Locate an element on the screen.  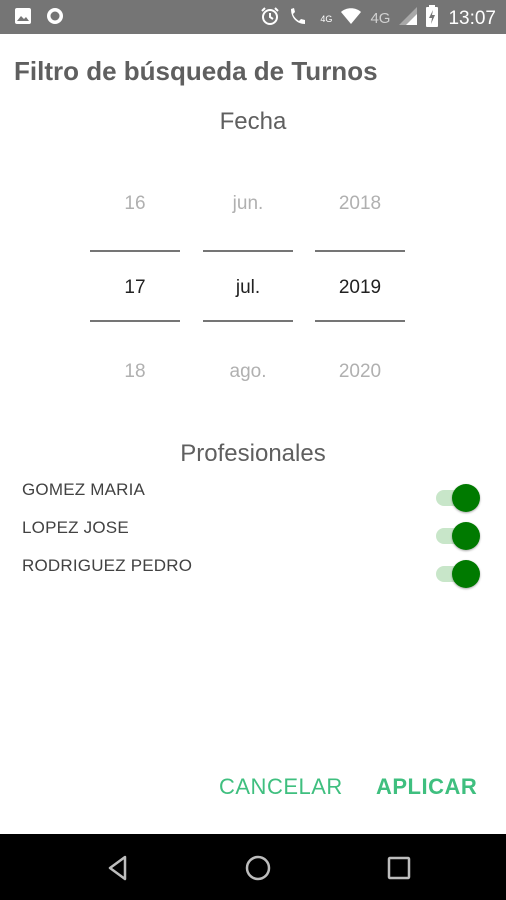
wifi-call-icon is located at coordinates (300, 18).